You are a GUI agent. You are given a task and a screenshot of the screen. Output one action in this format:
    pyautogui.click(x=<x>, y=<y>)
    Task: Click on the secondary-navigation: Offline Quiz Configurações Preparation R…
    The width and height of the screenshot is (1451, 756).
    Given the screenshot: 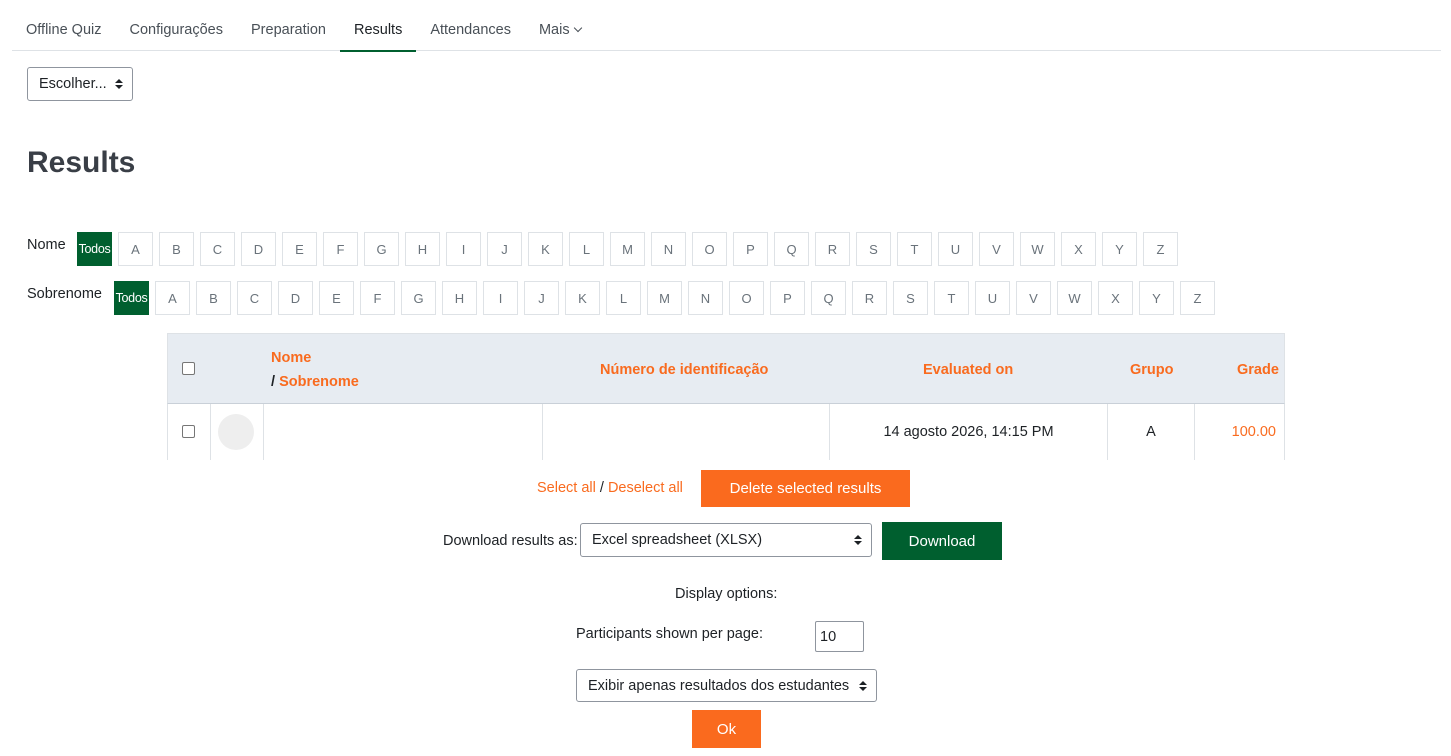 What is the action you would take?
    pyautogui.click(x=726, y=26)
    